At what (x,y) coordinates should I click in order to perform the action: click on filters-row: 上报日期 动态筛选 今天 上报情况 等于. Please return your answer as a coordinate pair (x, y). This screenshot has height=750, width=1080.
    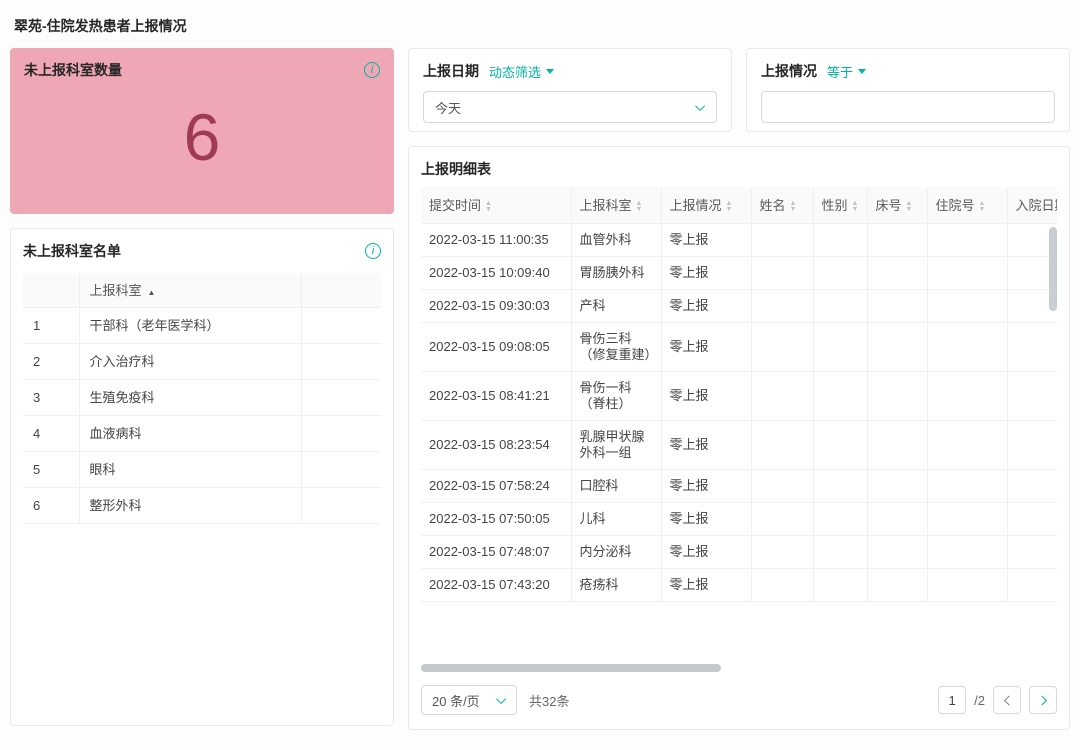
    Looking at the image, I should click on (739, 90).